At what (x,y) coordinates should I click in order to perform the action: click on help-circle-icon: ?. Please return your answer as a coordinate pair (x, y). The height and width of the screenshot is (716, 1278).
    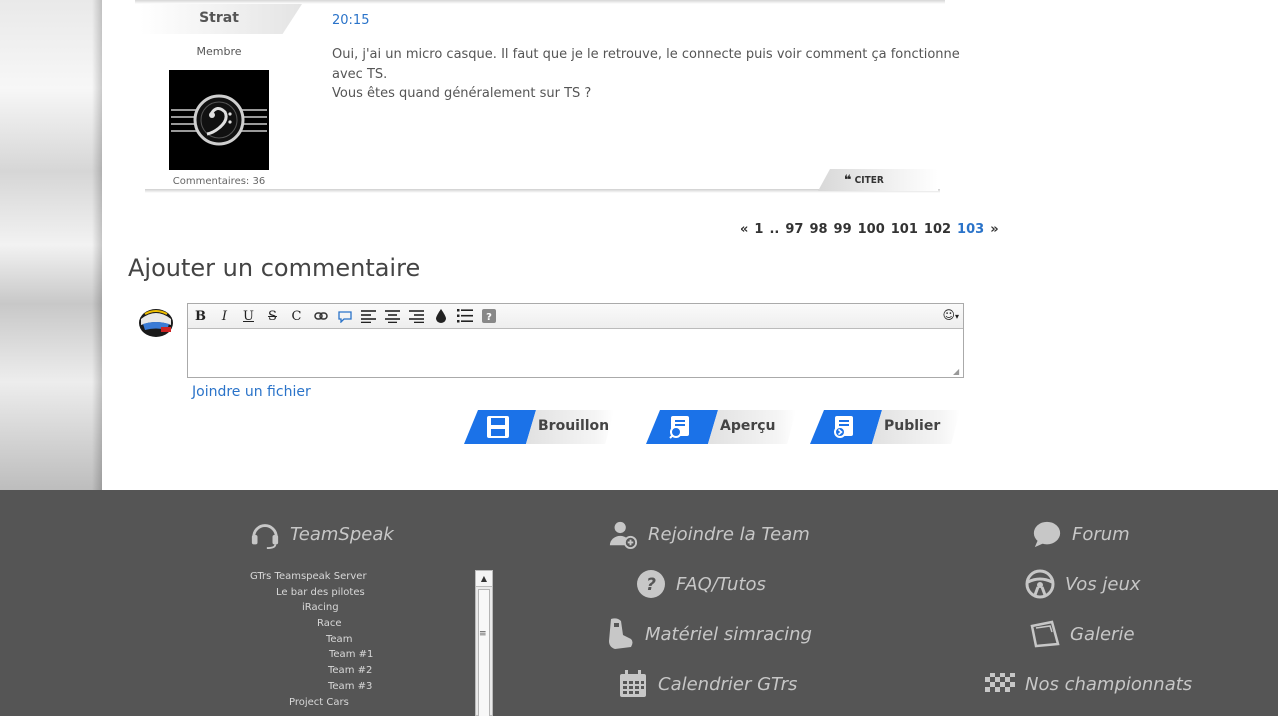
    Looking at the image, I should click on (651, 584).